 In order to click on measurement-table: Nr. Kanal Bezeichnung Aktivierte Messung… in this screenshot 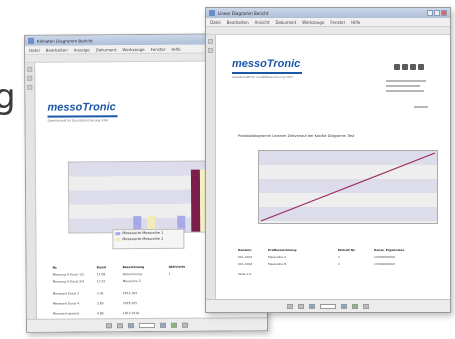, I will do `click(133, 292)`.